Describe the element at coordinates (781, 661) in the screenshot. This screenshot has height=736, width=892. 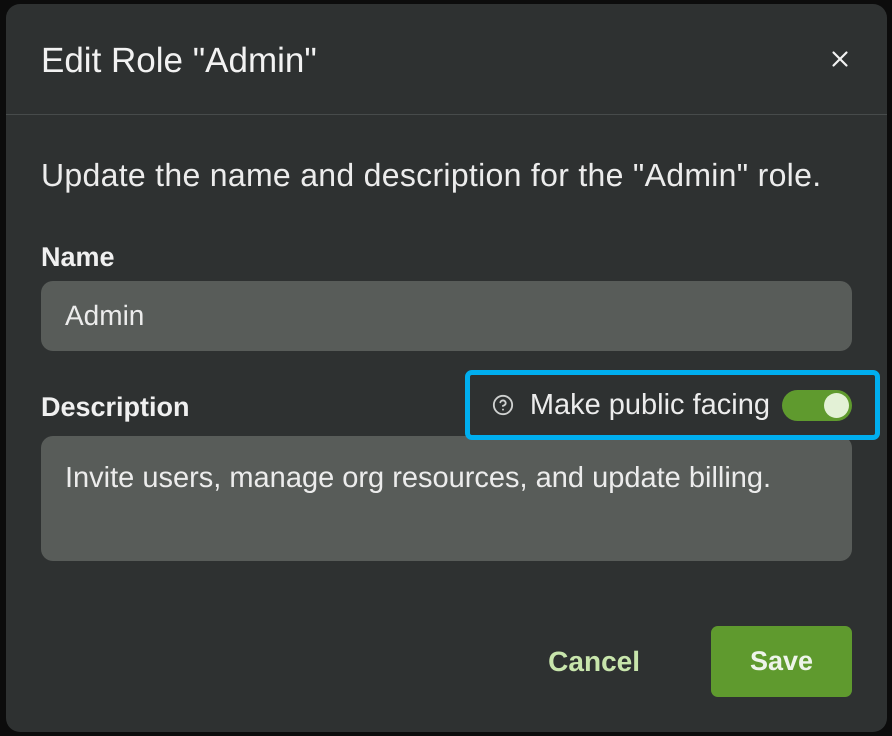
I see `save-button: Save` at that location.